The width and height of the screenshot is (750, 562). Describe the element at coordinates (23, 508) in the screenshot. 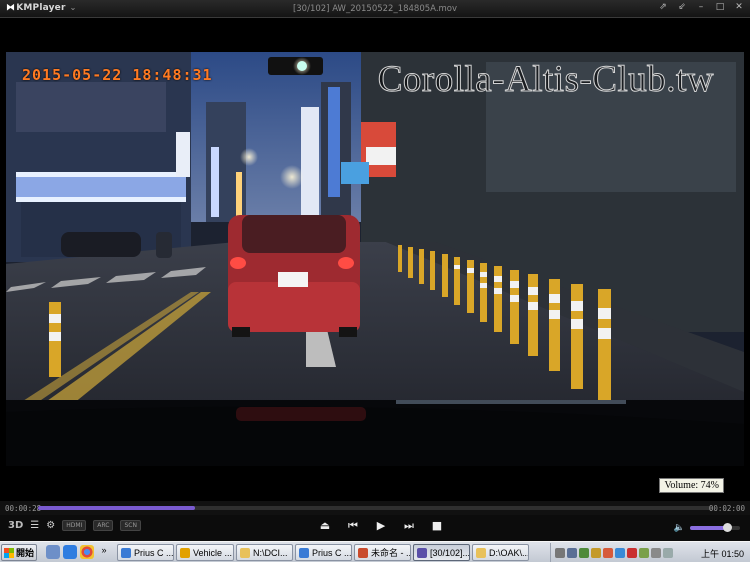

I see `current-time: 00:00:28` at that location.